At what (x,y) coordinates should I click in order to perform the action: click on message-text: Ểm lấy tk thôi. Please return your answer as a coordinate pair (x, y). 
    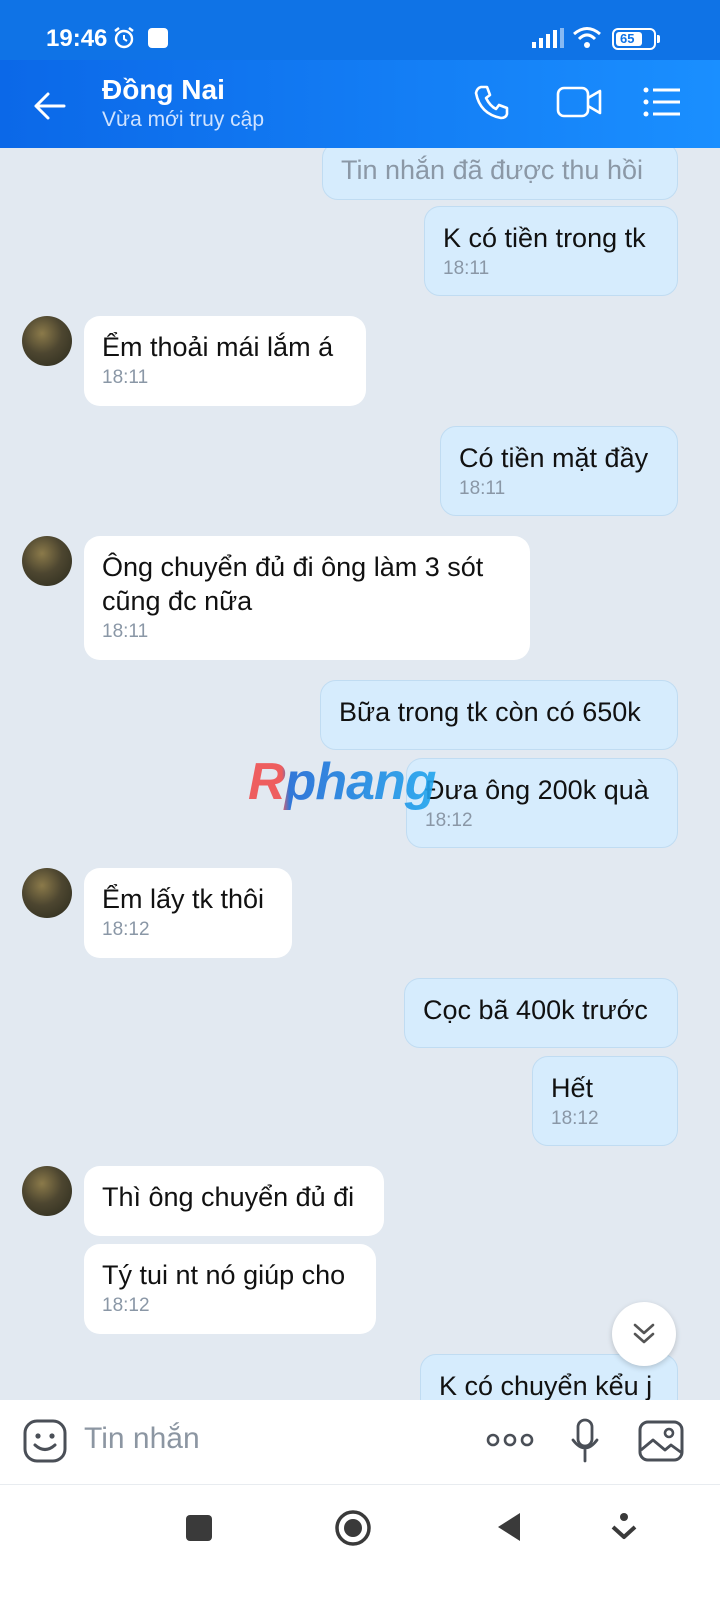
    Looking at the image, I should click on (183, 899).